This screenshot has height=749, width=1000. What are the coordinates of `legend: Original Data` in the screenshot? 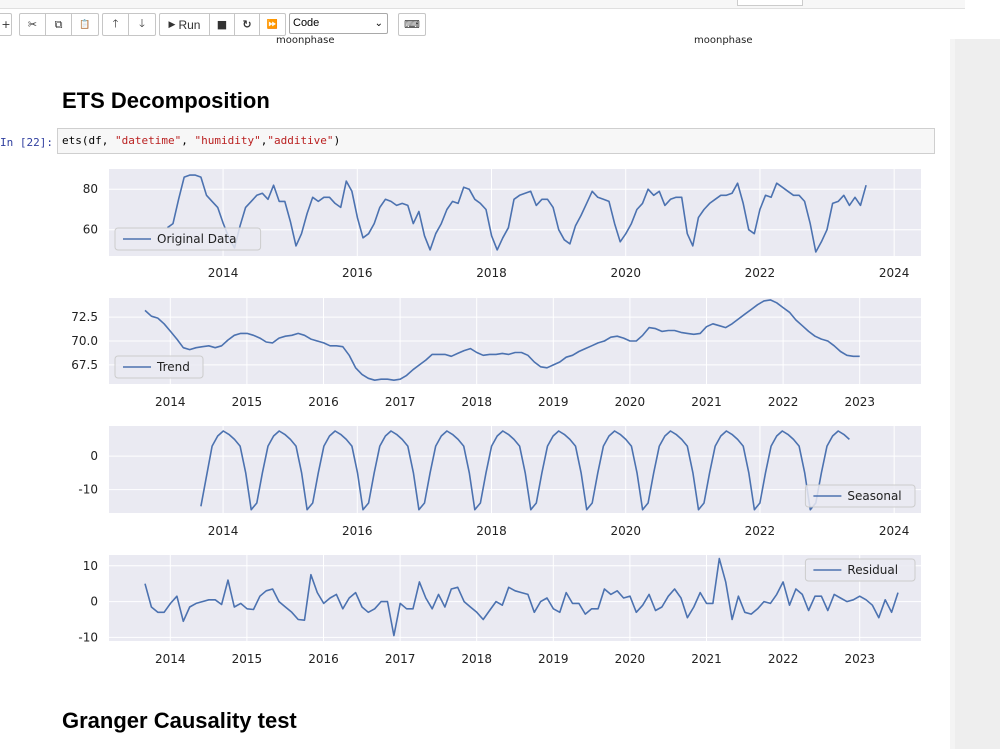 It's located at (188, 239).